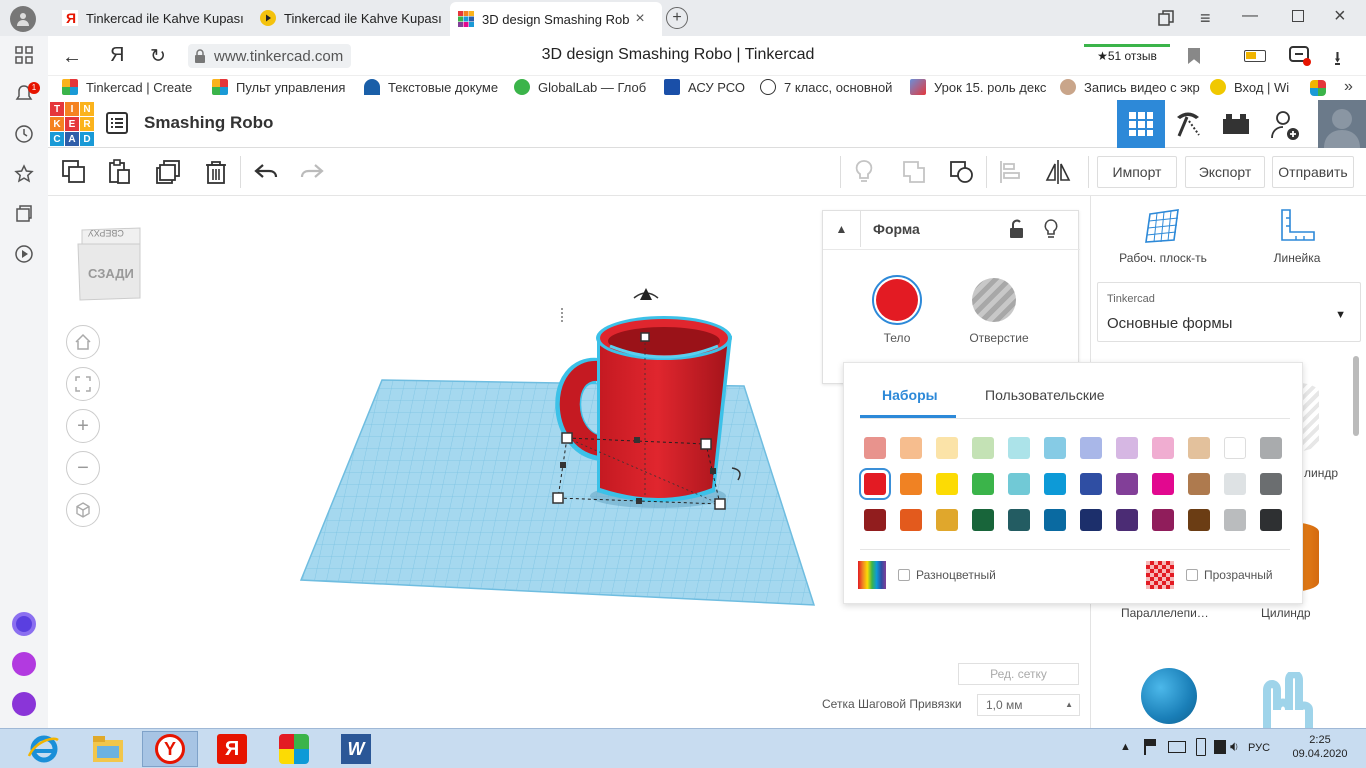 The height and width of the screenshot is (768, 1366). Describe the element at coordinates (312, 172) in the screenshot. I see `redo-button` at that location.